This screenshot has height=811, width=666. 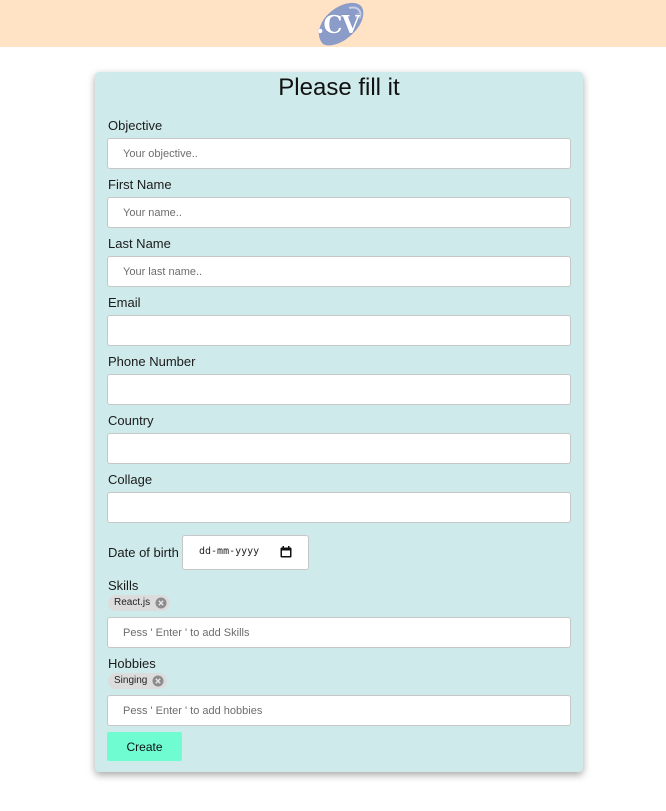 I want to click on hobby-tag: Singing, so click(x=138, y=681).